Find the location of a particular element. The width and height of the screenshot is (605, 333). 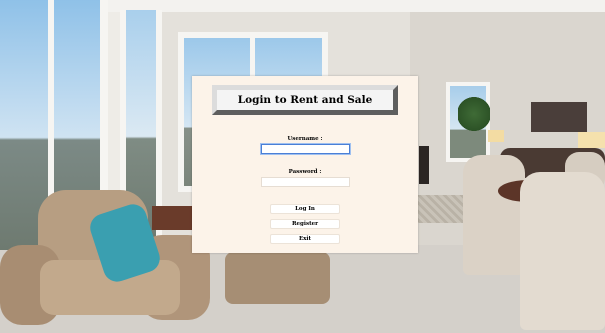

login-title: Login to Rent and Sale is located at coordinates (305, 100).